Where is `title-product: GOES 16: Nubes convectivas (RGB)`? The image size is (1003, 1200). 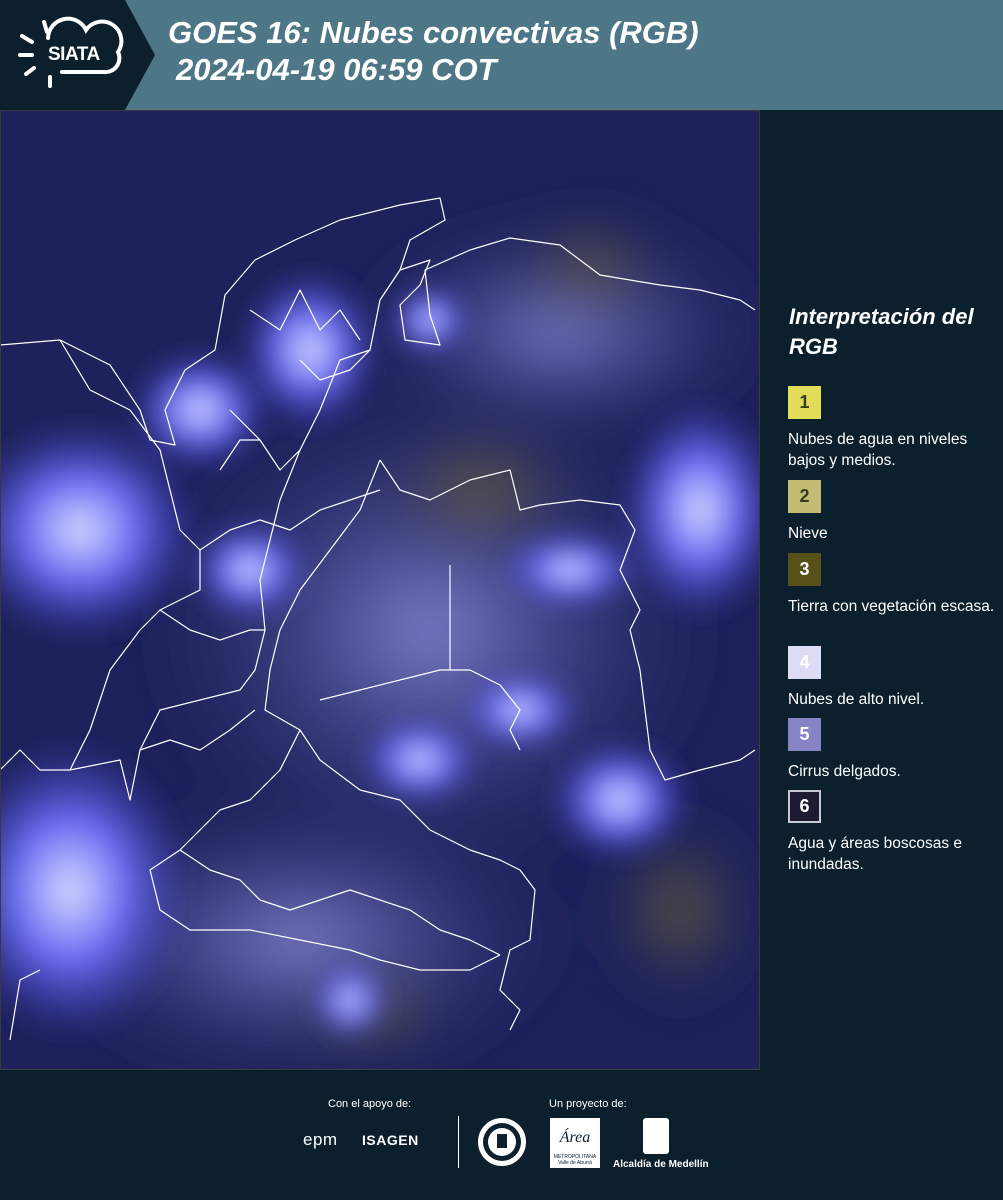
title-product: GOES 16: Nubes convectivas (RGB) is located at coordinates (433, 32).